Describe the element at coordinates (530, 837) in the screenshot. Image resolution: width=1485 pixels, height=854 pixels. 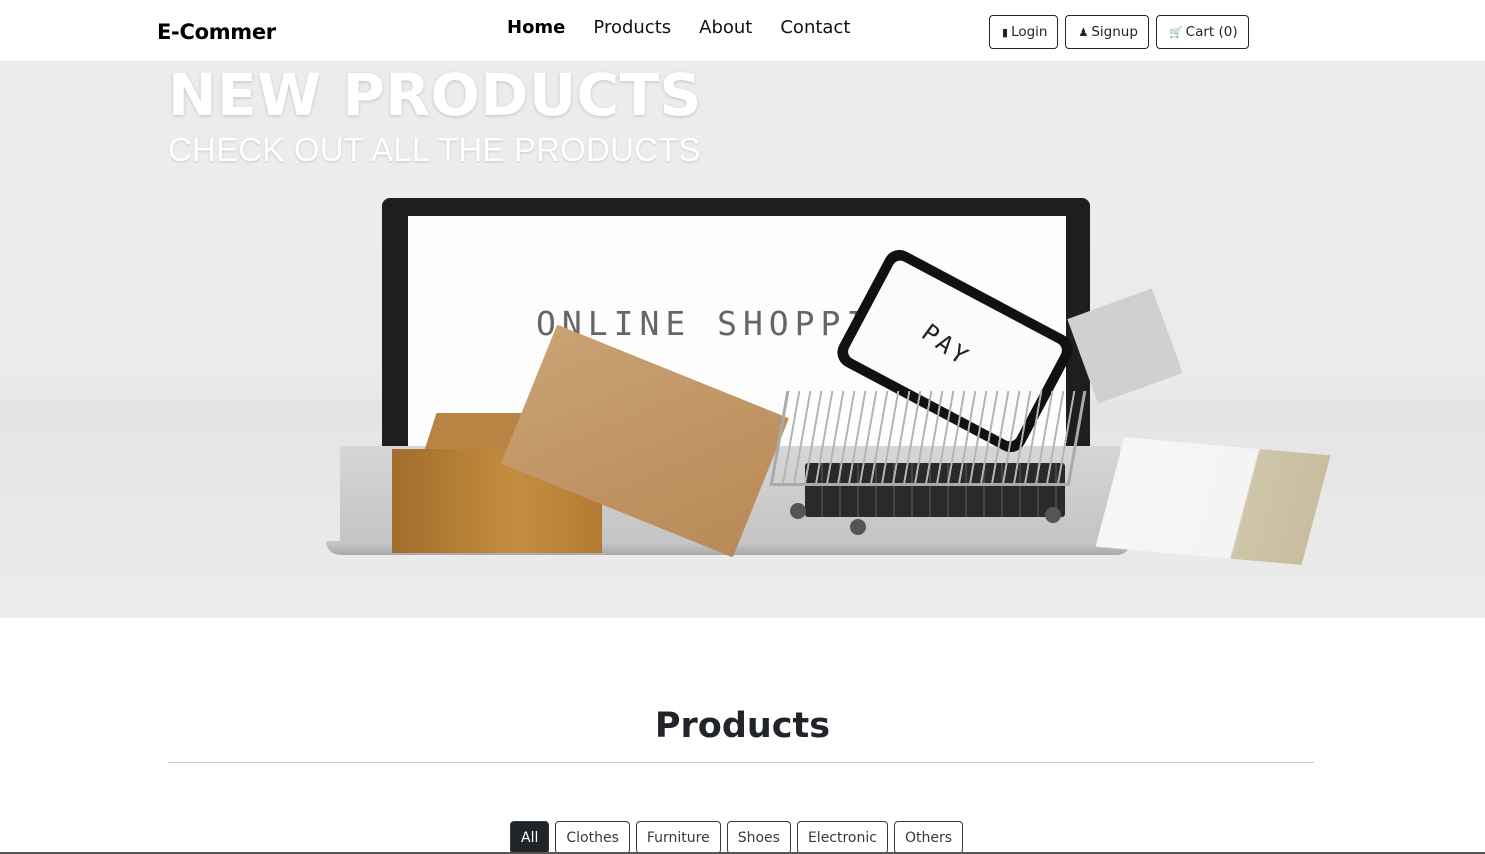
I see `filter-all-button: All` at that location.